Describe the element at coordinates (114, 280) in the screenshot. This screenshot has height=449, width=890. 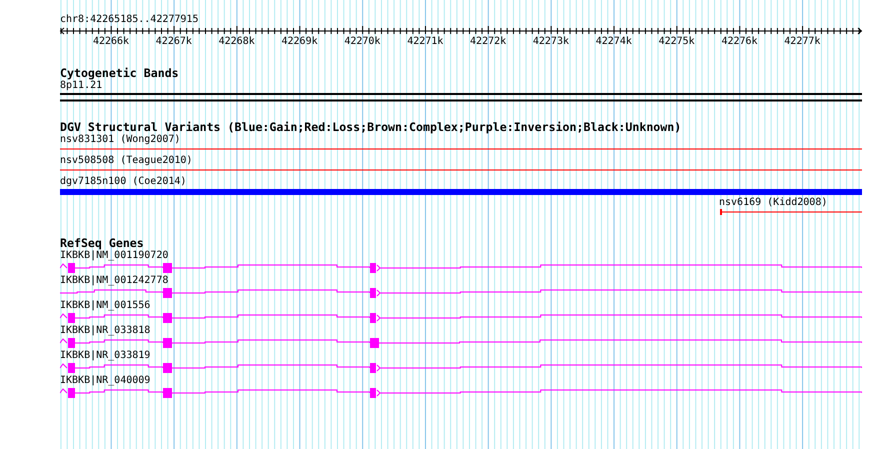
I see `gene-label: IKBKB|NM_001242778` at that location.